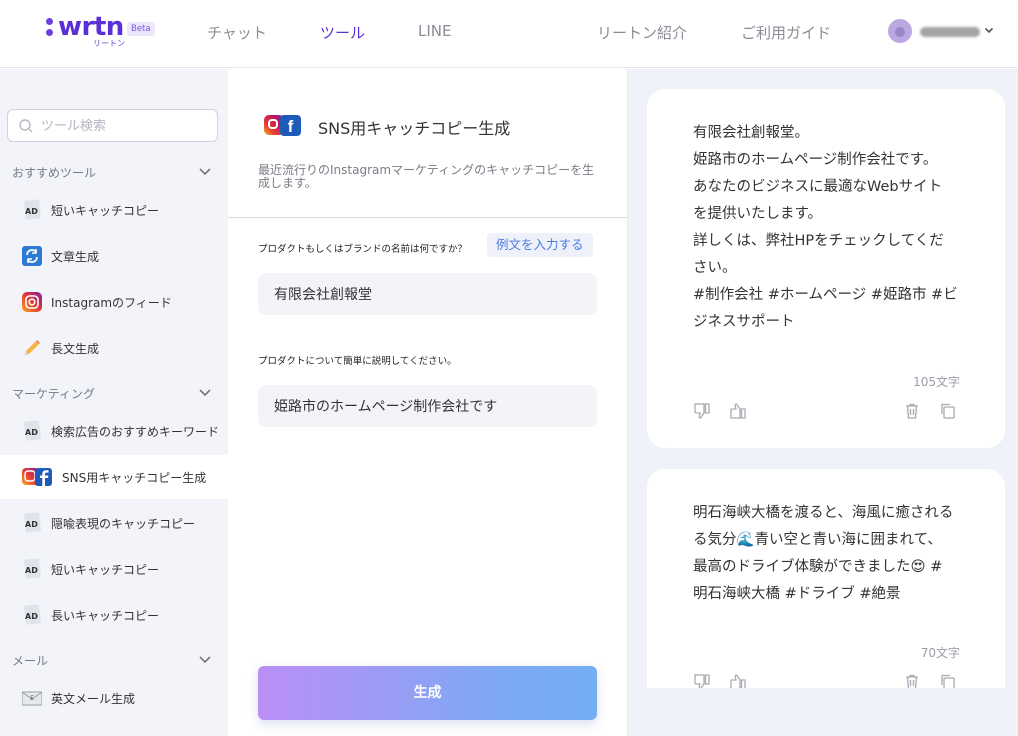  I want to click on sidebar-item-metaphor-copy: AD 隠喩表現のキャッチコピー, so click(114, 523).